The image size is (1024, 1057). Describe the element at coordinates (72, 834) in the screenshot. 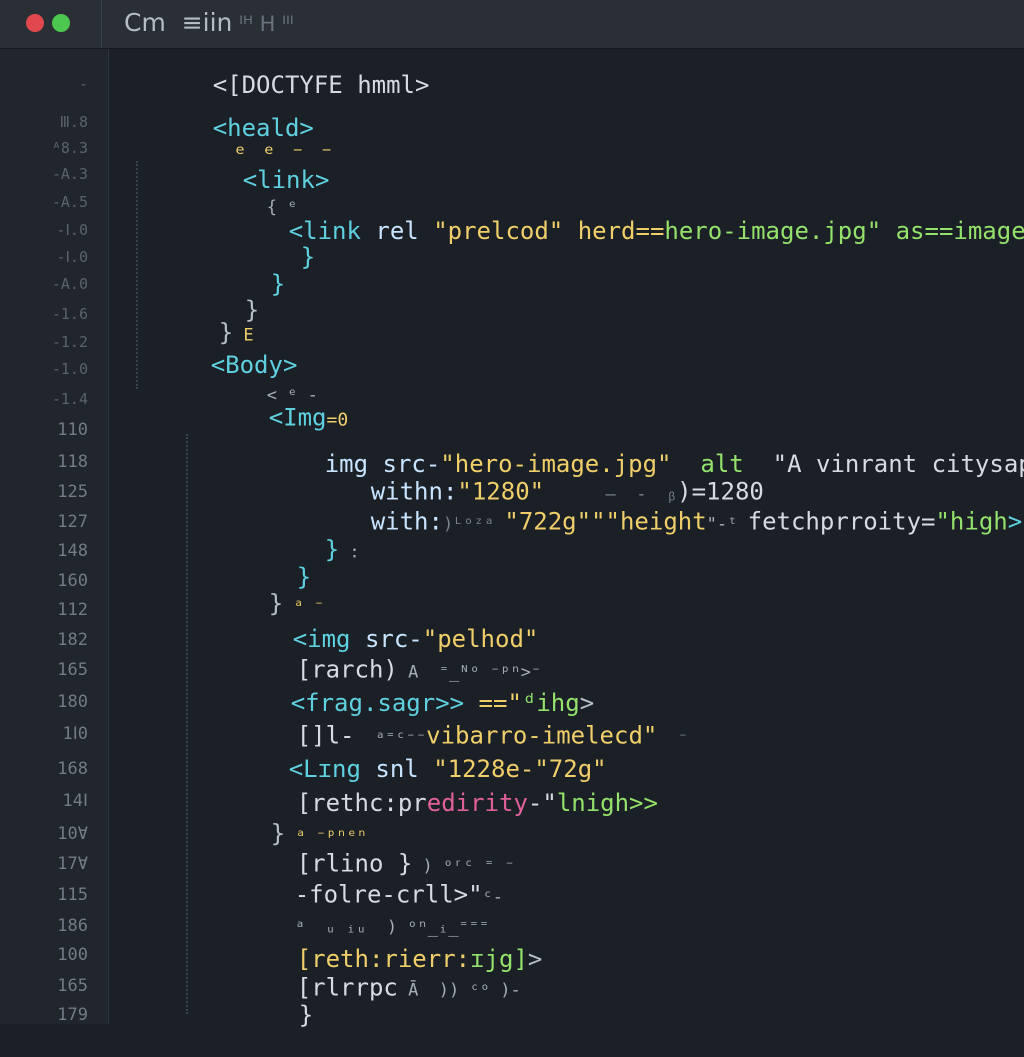

I see `line-number: 10Ɐ` at that location.